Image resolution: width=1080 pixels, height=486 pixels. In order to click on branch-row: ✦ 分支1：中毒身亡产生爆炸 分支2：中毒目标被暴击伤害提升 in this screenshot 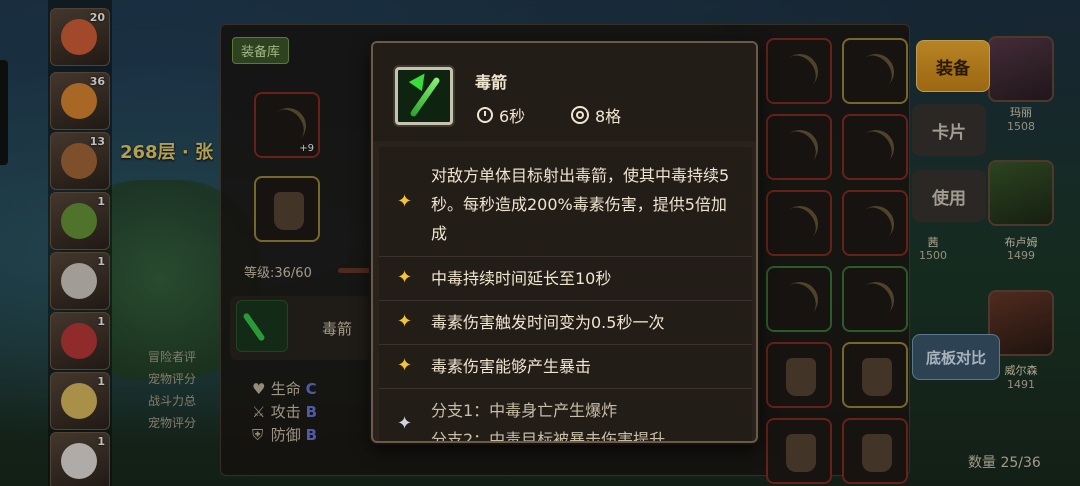, I will do `click(565, 416)`.